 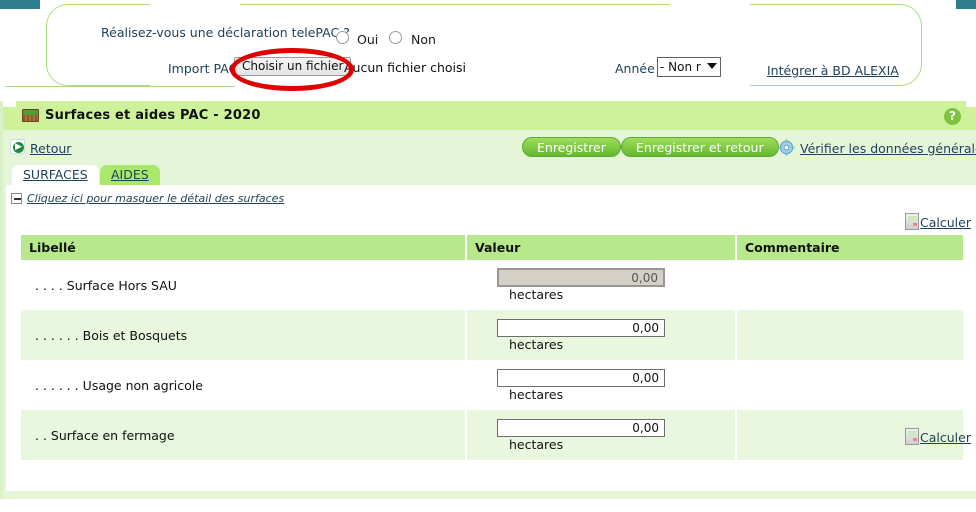 What do you see at coordinates (945, 437) in the screenshot?
I see `calculer-link-bottom: Calculer` at bounding box center [945, 437].